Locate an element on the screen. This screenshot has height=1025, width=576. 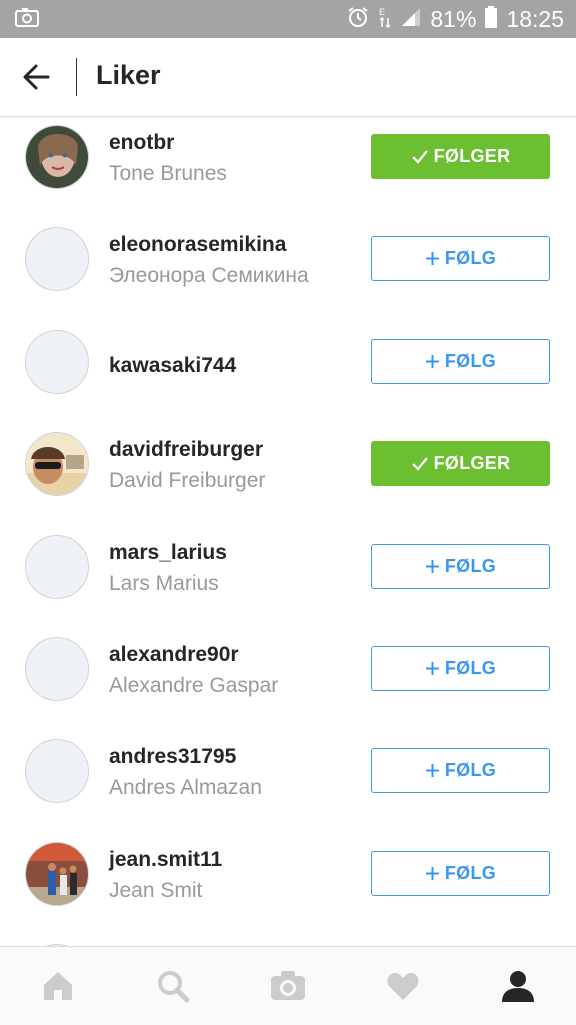
status-bar: E 81% 18:25 is located at coordinates (288, 19).